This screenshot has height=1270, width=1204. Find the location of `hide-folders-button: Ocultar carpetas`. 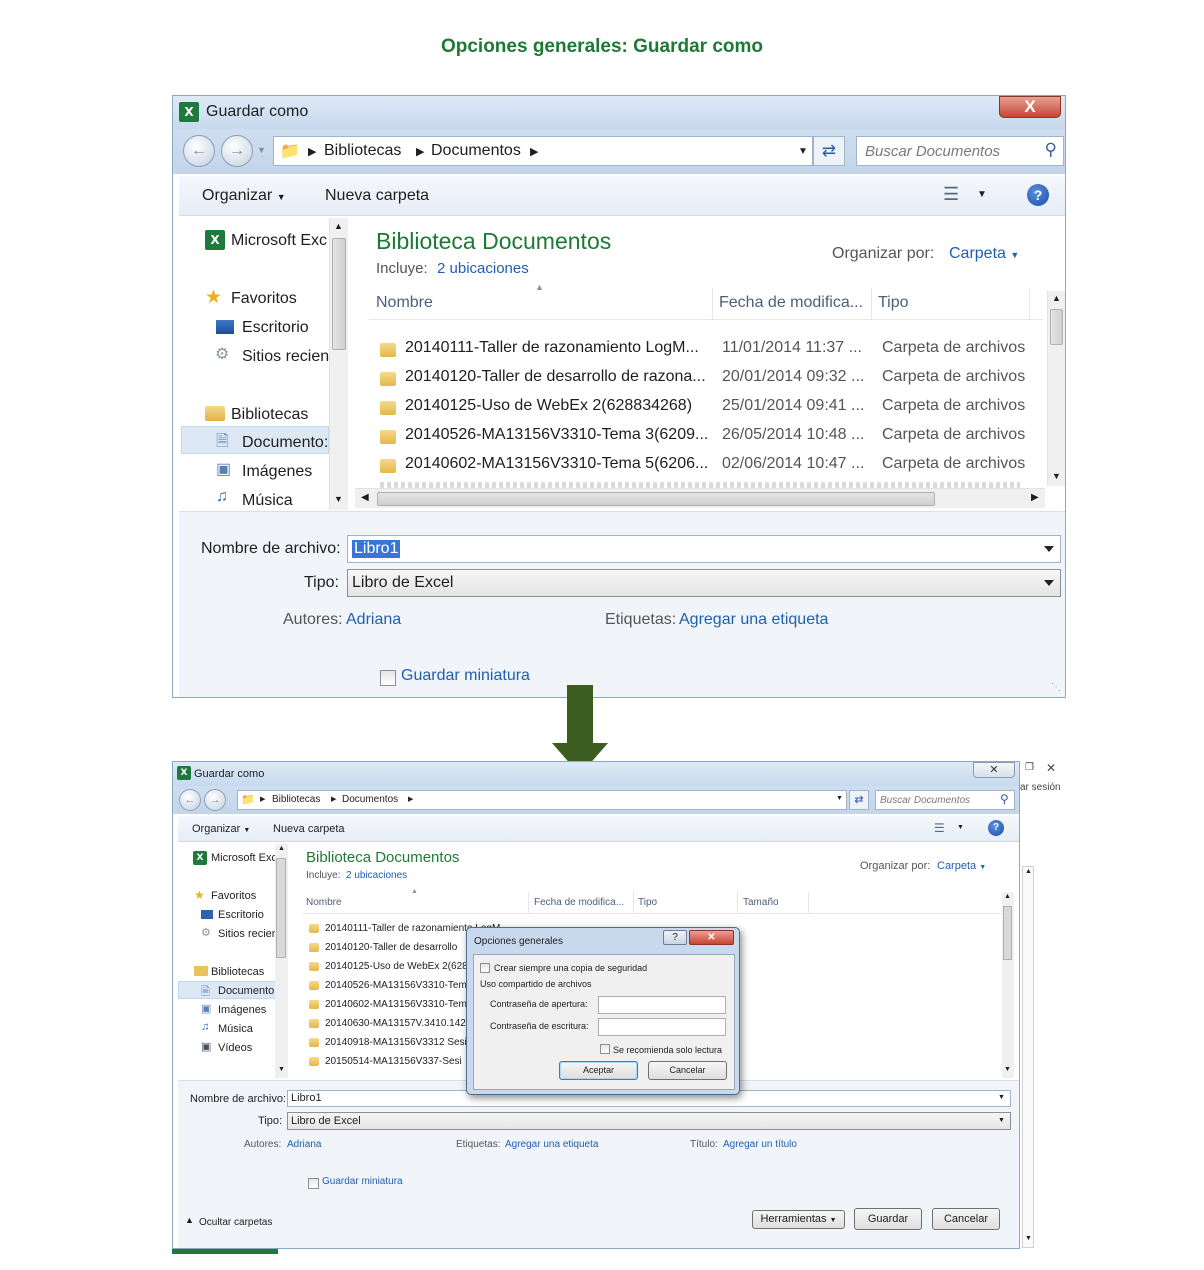

hide-folders-button: Ocultar carpetas is located at coordinates (235, 1222).